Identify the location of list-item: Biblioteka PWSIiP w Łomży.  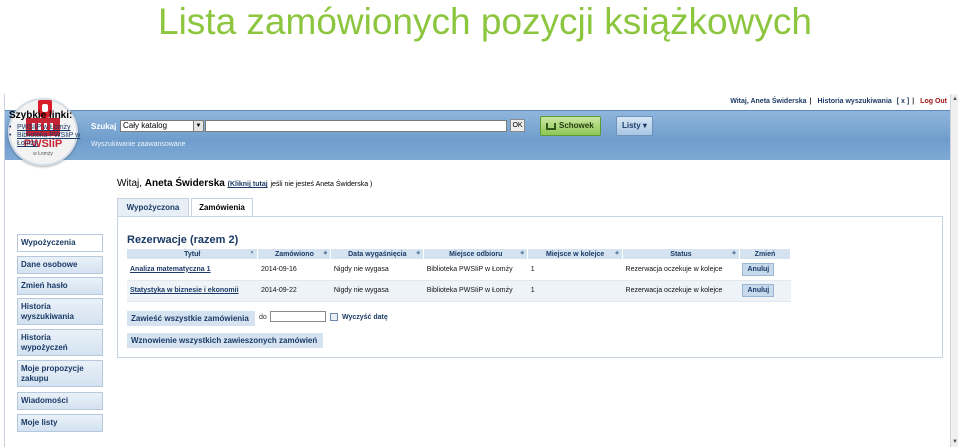
(55, 140).